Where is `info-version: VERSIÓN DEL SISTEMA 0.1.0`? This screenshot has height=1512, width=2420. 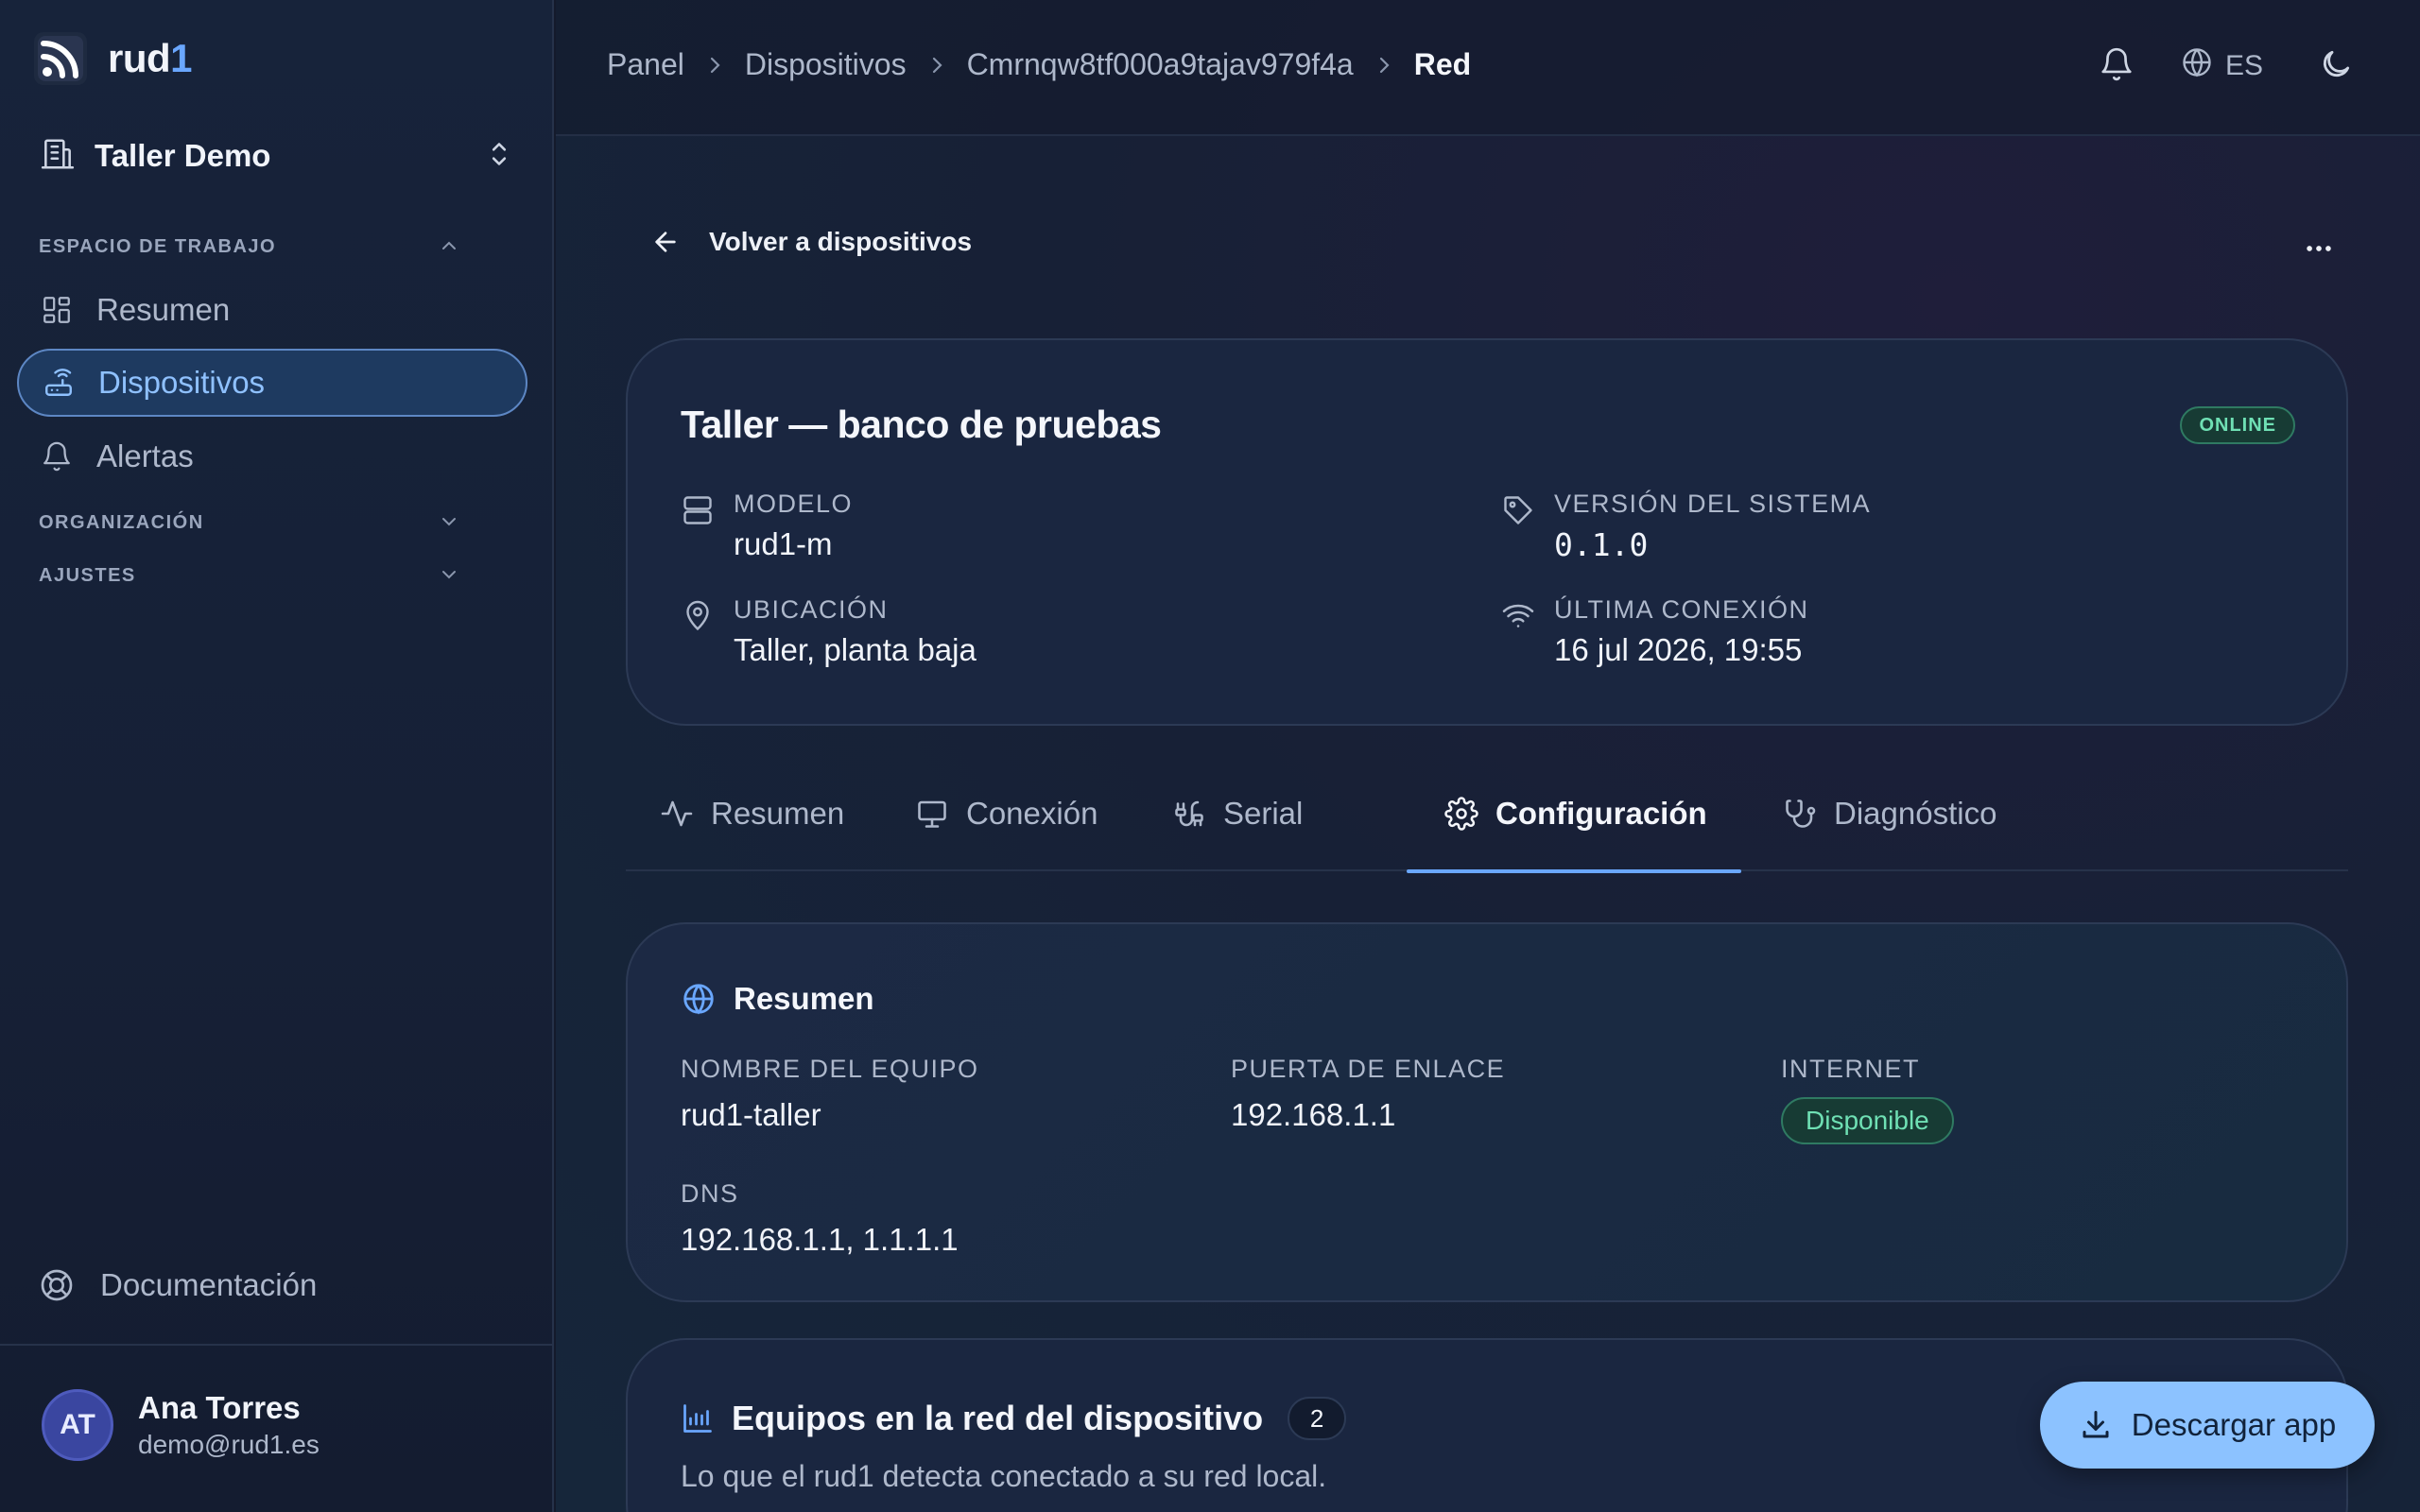 info-version: VERSIÓN DEL SISTEMA 0.1.0 is located at coordinates (1686, 526).